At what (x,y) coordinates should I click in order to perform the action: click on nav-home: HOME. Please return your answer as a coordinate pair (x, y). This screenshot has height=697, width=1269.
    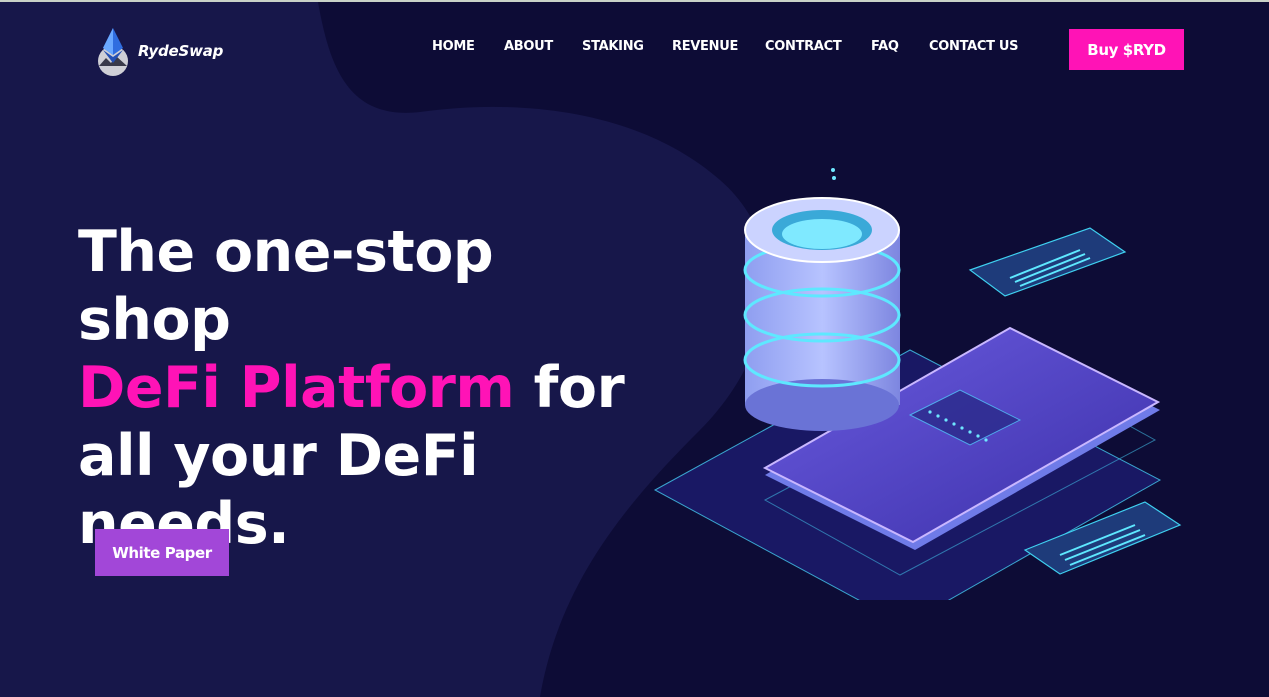
    Looking at the image, I should click on (453, 46).